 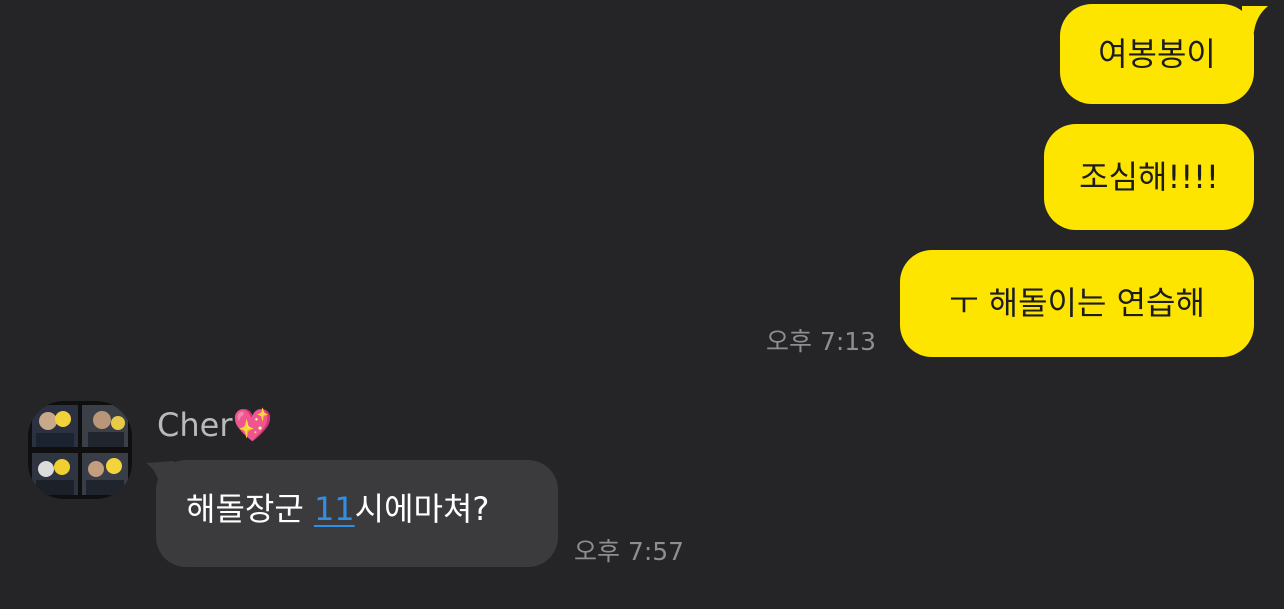 I want to click on incoming-message: 해돌장군 11시에마쳐?, so click(x=357, y=513).